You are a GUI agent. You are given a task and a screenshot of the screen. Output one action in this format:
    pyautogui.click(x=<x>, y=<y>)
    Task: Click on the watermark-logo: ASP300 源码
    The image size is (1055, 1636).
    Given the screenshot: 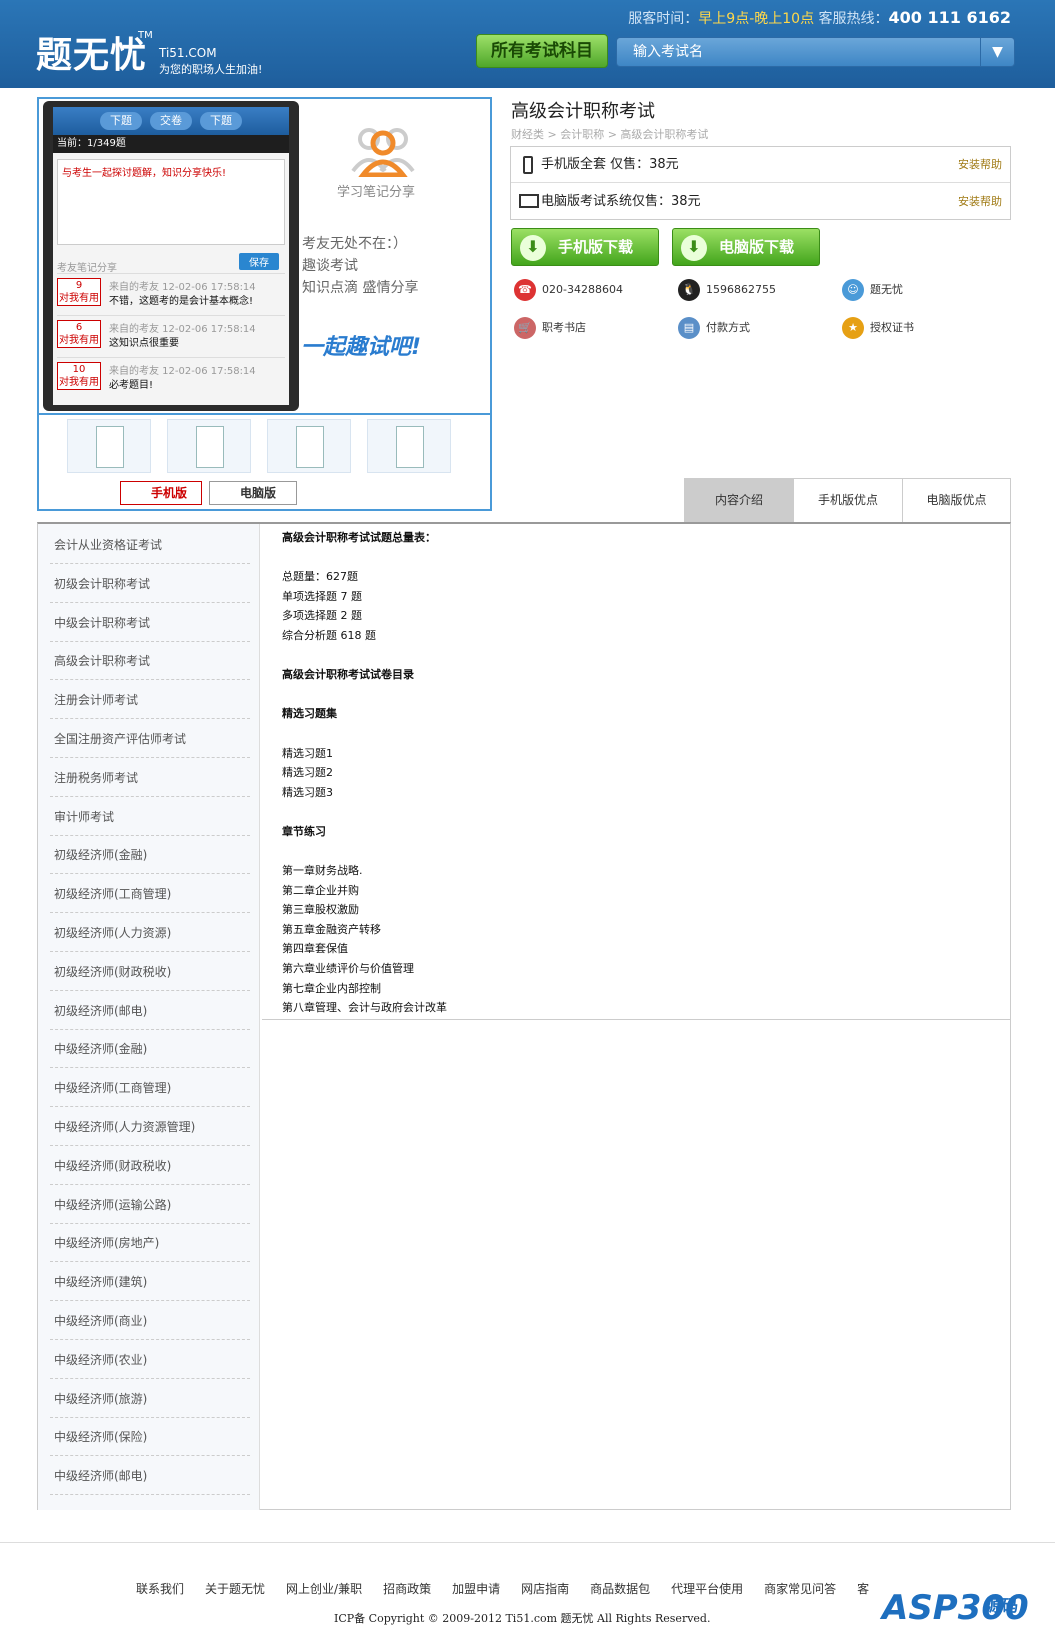 What is the action you would take?
    pyautogui.click(x=962, y=1606)
    